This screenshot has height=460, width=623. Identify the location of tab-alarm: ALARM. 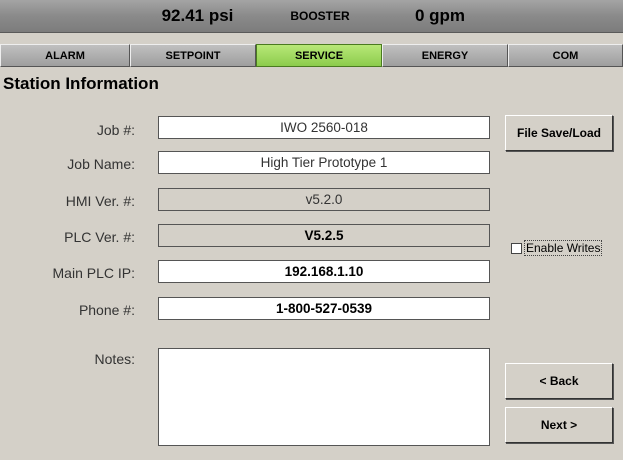
(65, 55).